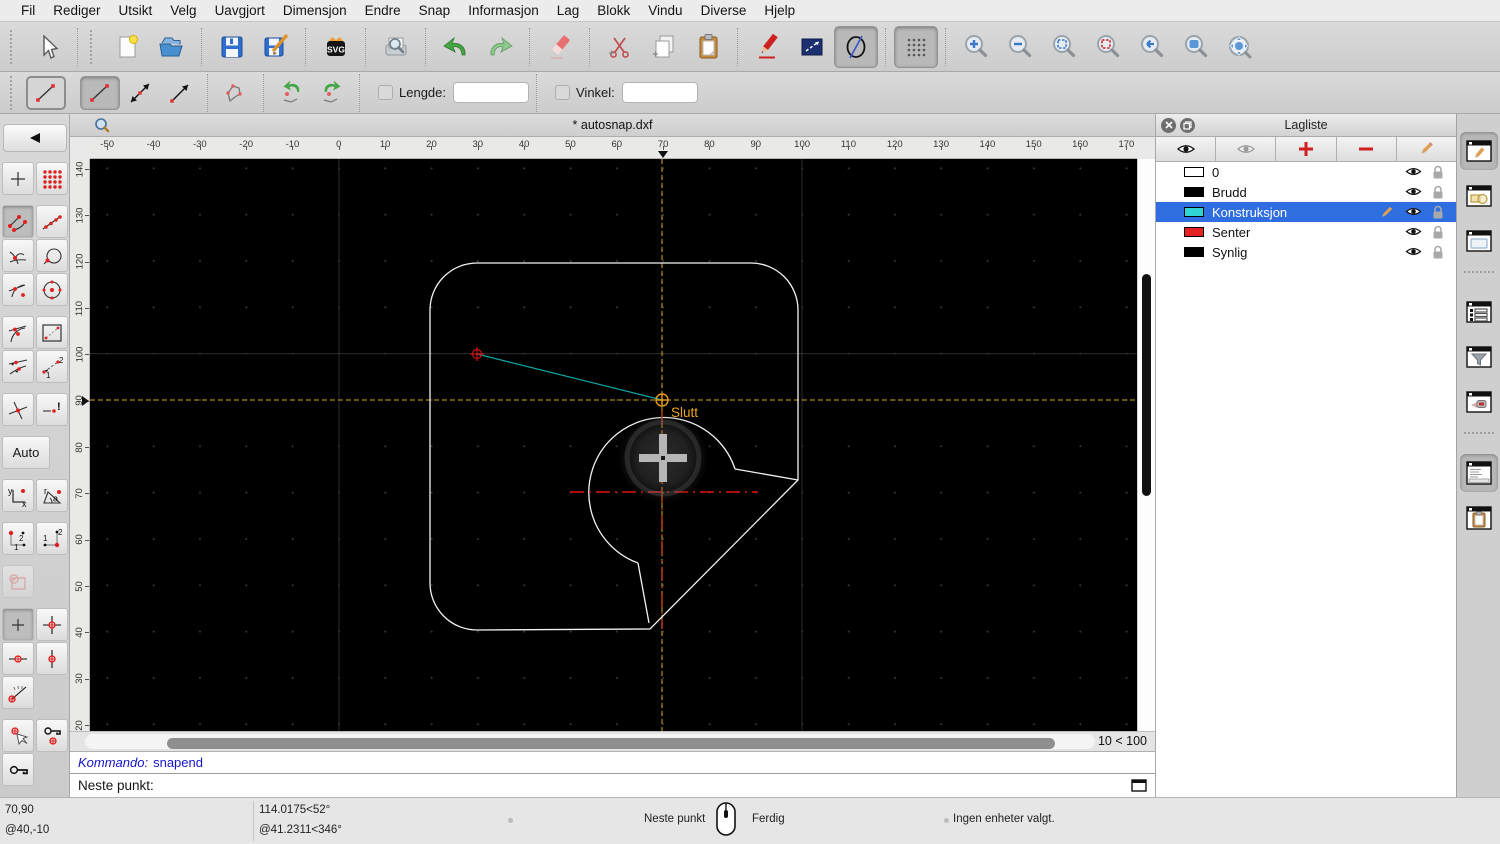 The width and height of the screenshot is (1500, 844). What do you see at coordinates (18, 289) in the screenshot?
I see `snap-tangent-button` at bounding box center [18, 289].